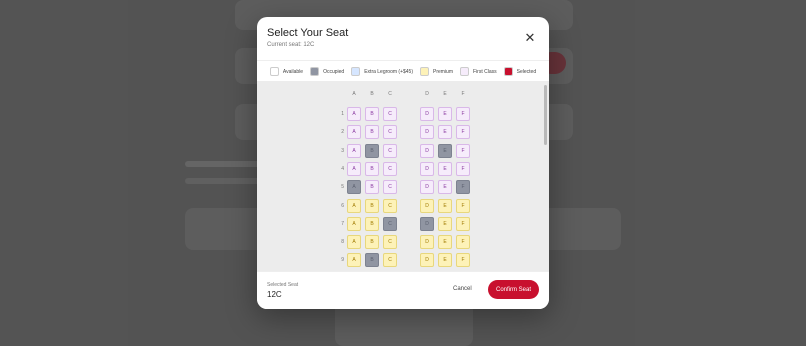 The width and height of the screenshot is (806, 346). Describe the element at coordinates (427, 260) in the screenshot. I see `seat-9d: D` at that location.